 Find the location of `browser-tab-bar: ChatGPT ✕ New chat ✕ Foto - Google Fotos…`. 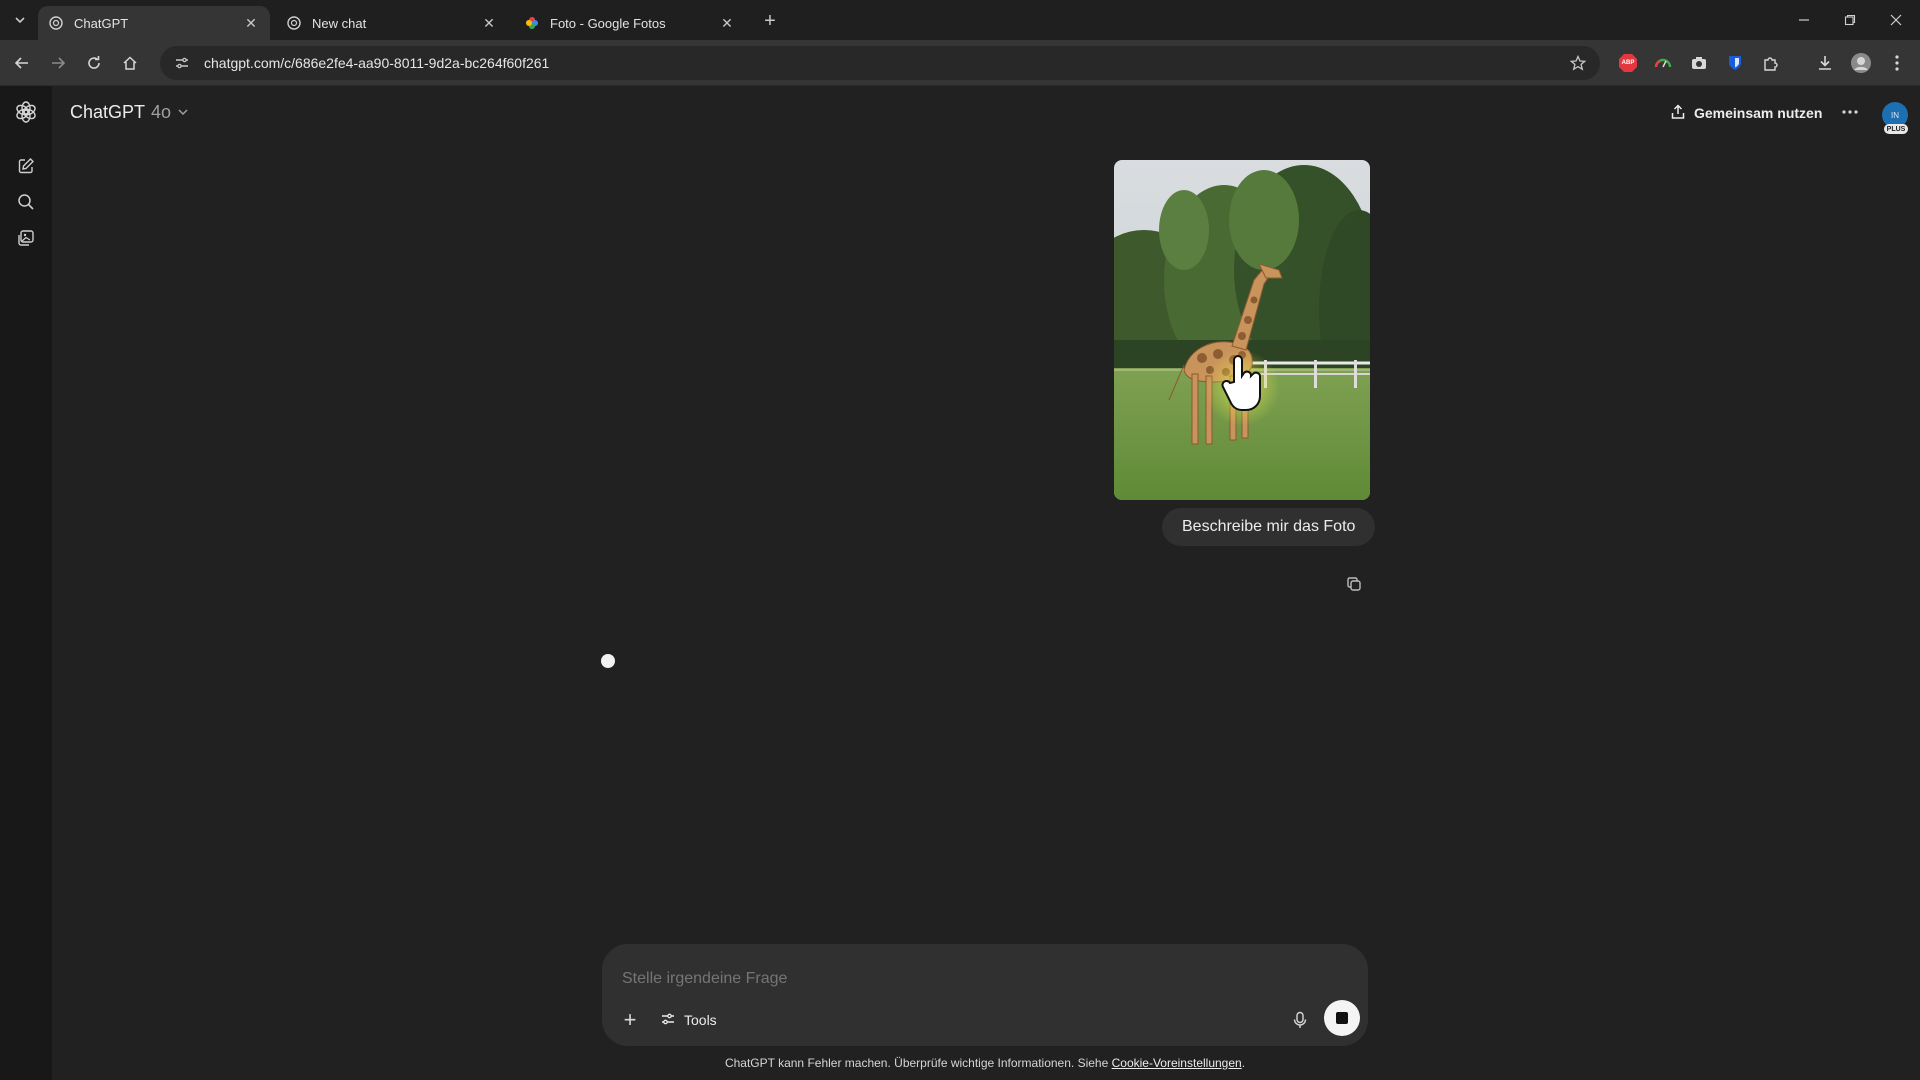

browser-tab-bar: ChatGPT ✕ New chat ✕ Foto - Google Fotos… is located at coordinates (960, 20).